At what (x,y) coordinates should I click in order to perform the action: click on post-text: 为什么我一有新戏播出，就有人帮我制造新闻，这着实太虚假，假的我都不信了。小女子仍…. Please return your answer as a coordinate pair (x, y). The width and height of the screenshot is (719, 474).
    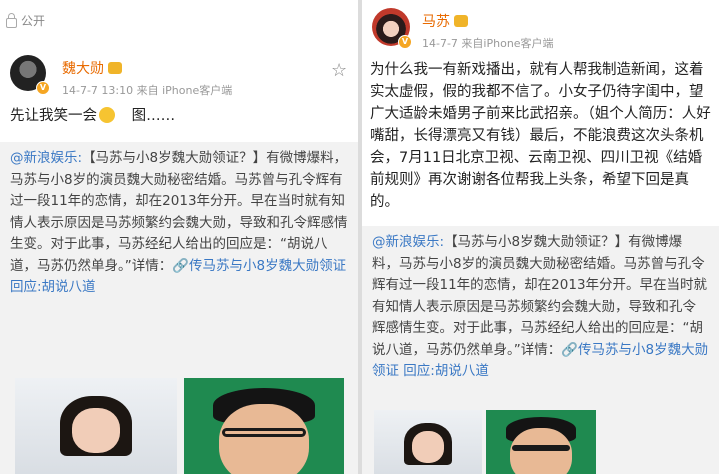
    Looking at the image, I should click on (540, 136).